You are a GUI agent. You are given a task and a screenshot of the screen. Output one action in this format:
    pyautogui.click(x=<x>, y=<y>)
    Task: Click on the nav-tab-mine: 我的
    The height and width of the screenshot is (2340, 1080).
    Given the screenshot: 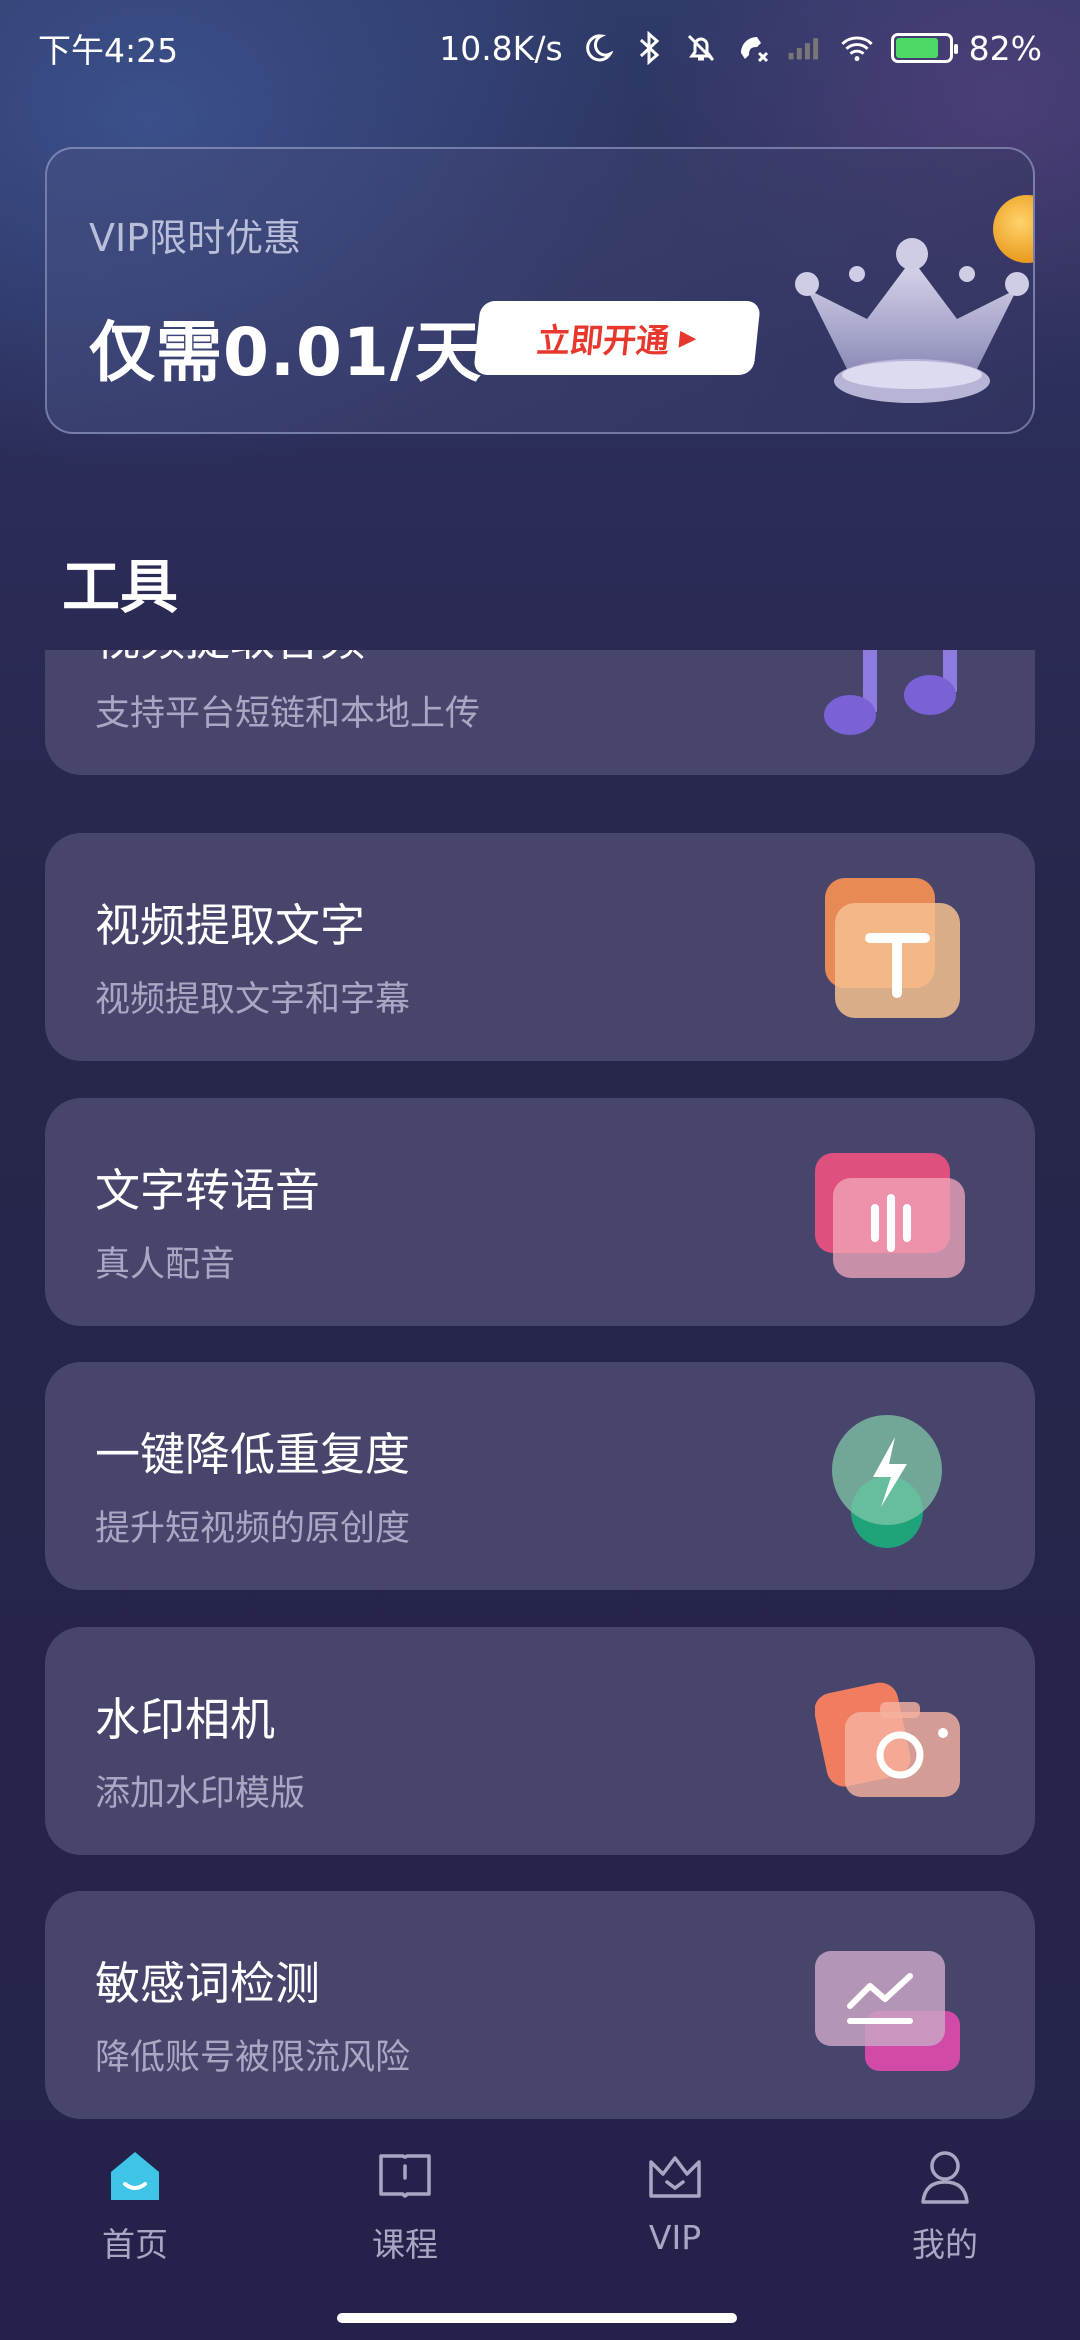 What is the action you would take?
    pyautogui.click(x=945, y=2213)
    